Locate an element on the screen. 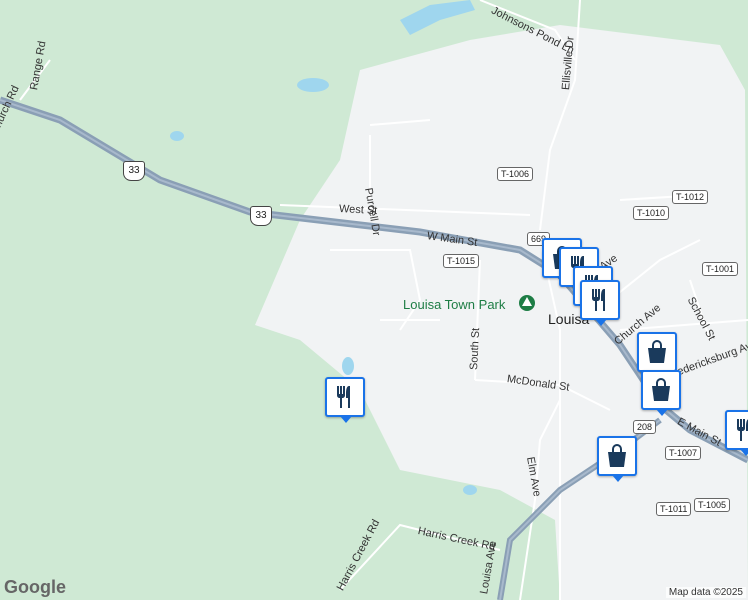 The width and height of the screenshot is (748, 600). route-shield: T-1007 is located at coordinates (683, 453).